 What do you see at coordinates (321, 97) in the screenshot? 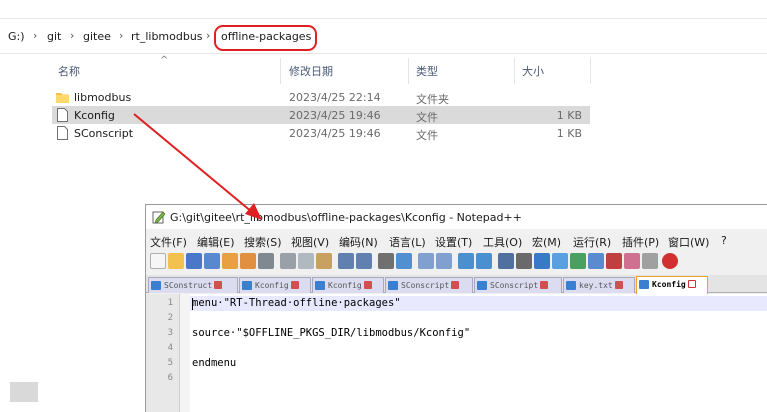
I see `file-row-libmodbus: libmodbus 2023/4/25 22:14 文件夹` at bounding box center [321, 97].